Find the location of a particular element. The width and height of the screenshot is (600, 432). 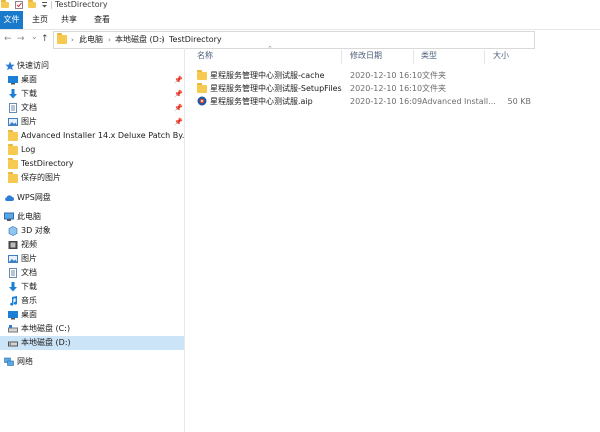

sidebar-item-3d-objects: 3D 对象 is located at coordinates (92, 231).